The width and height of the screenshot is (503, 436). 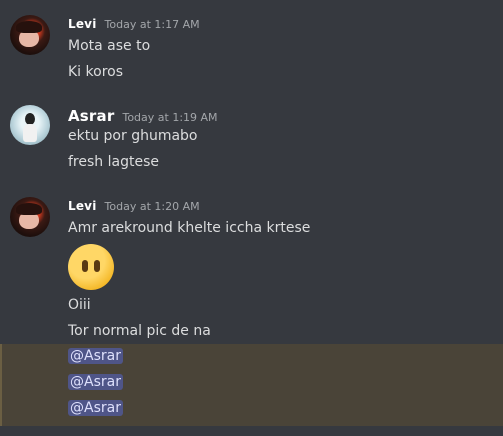 What do you see at coordinates (113, 162) in the screenshot?
I see `message-text: fresh lagtese` at bounding box center [113, 162].